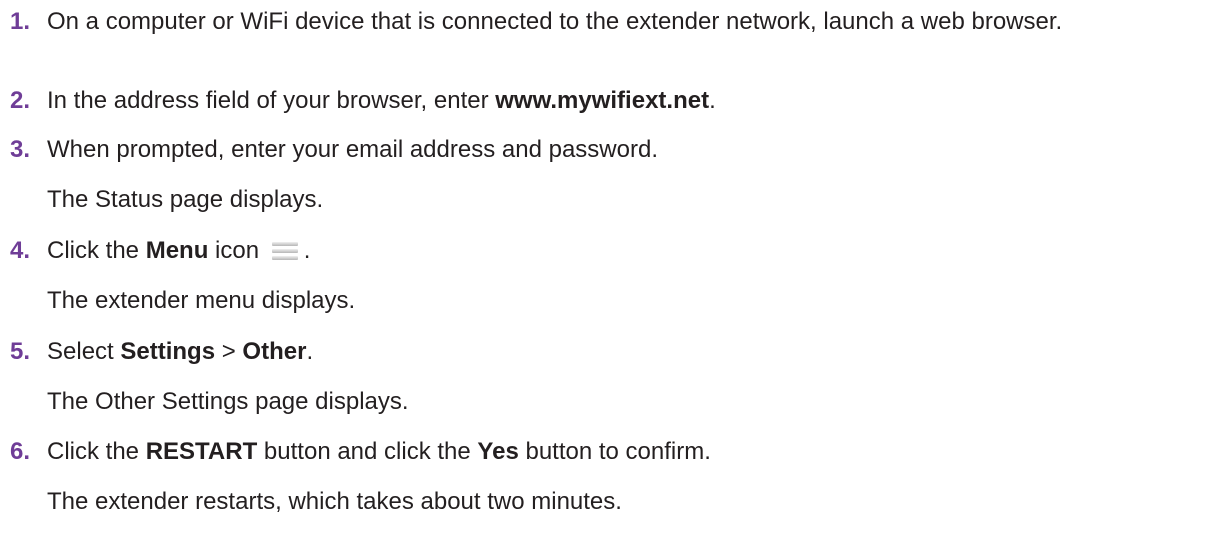  I want to click on step-number: 5., so click(20, 351).